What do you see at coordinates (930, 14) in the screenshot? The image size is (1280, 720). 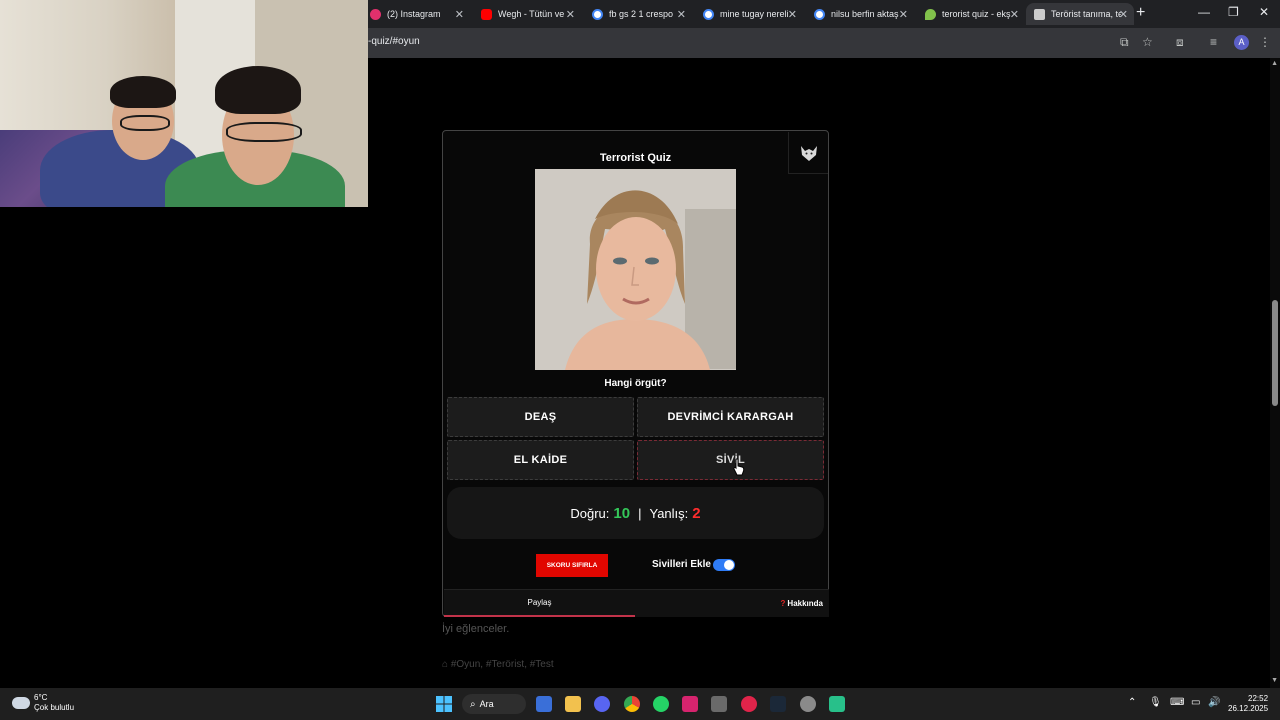 I see `eksi-drop-icon` at bounding box center [930, 14].